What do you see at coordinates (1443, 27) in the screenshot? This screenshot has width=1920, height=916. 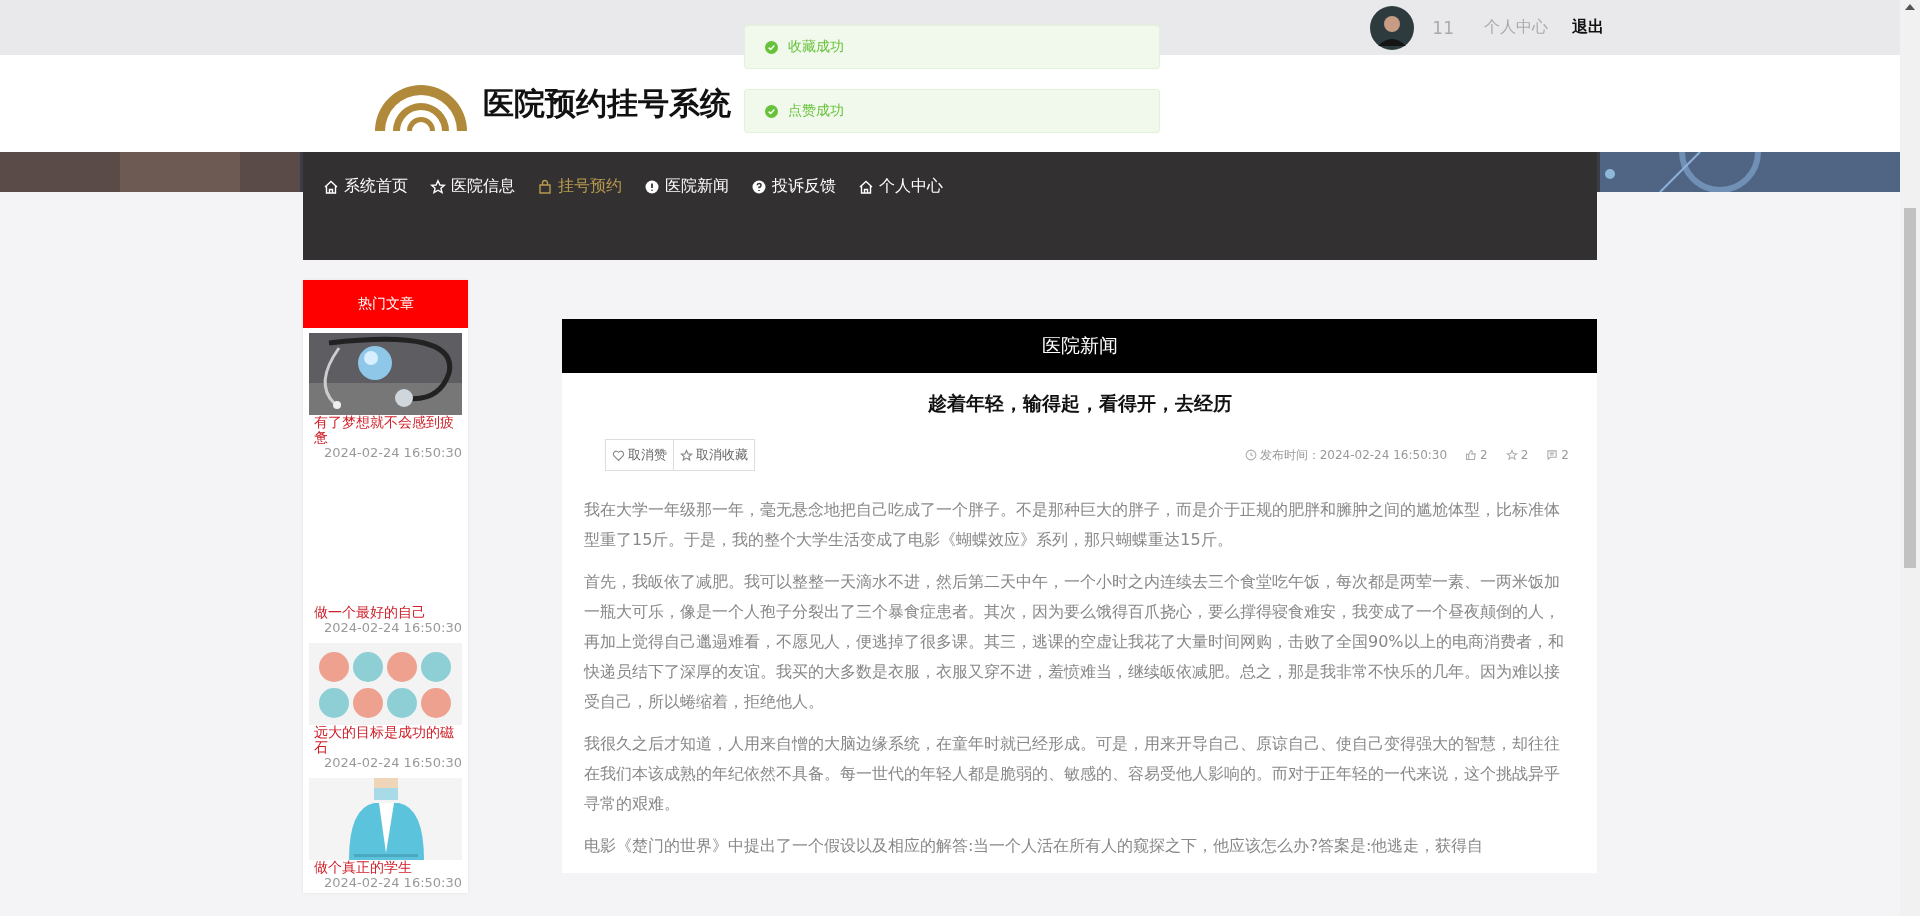 I see `user-name: 11` at bounding box center [1443, 27].